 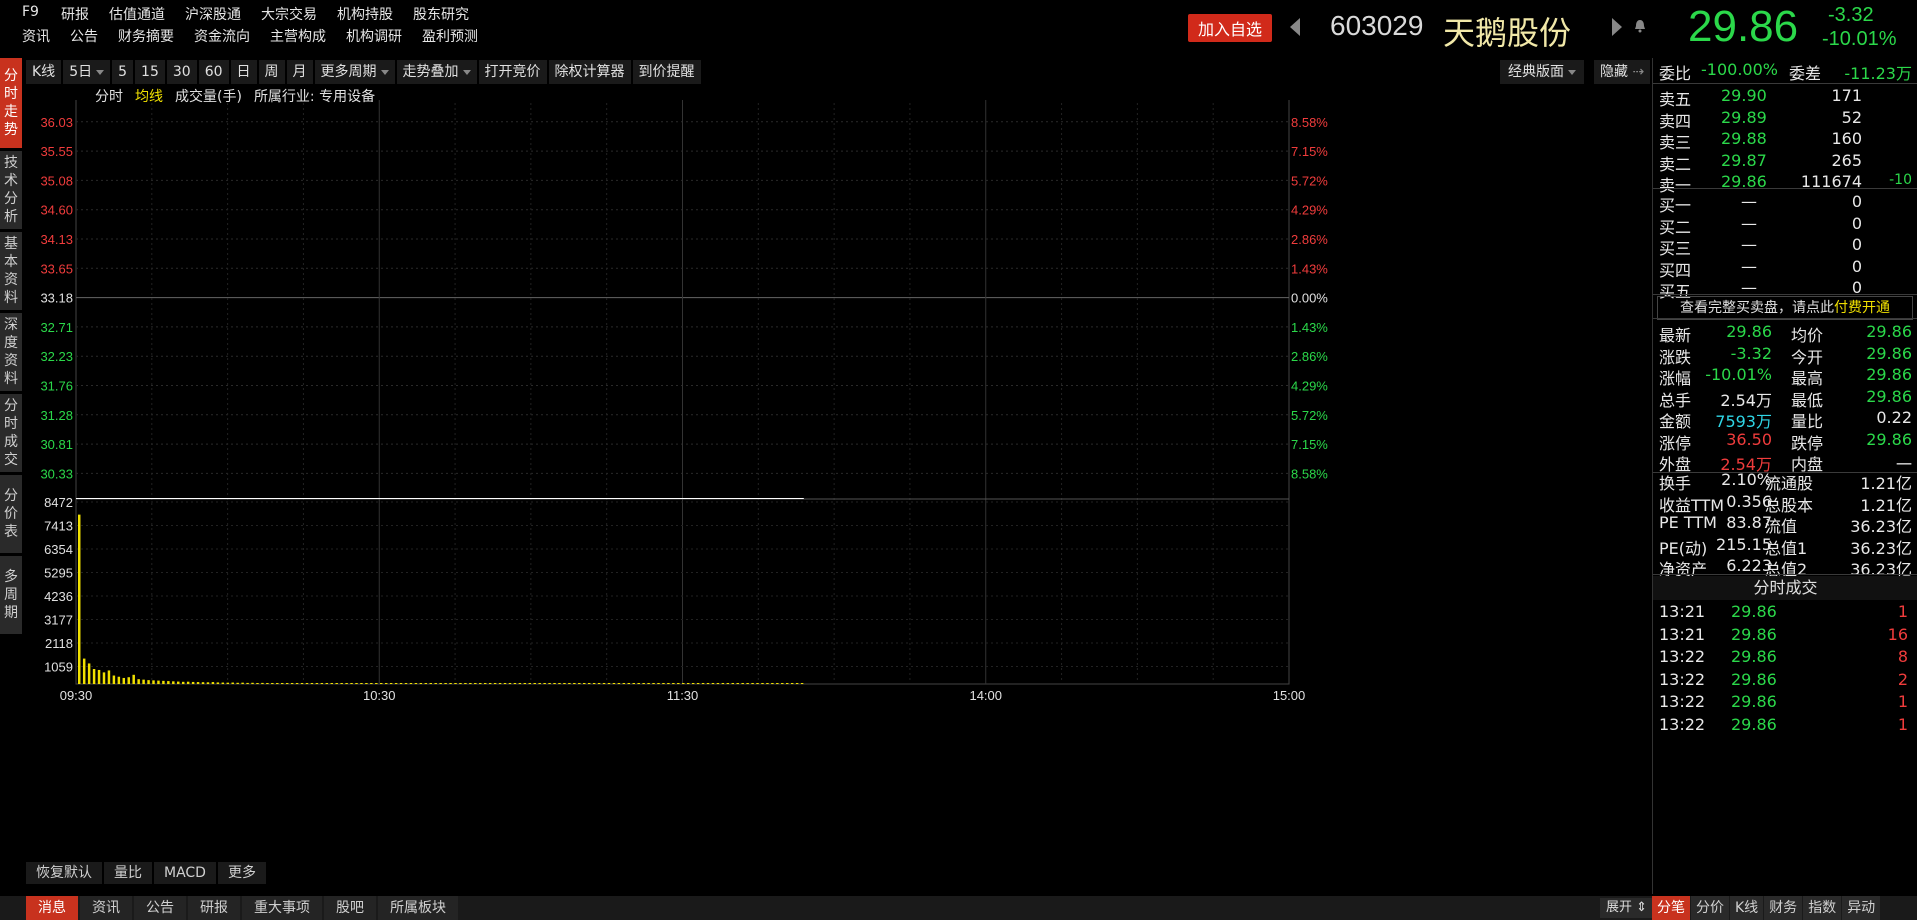 I want to click on menu-item: F9, so click(x=30, y=14).